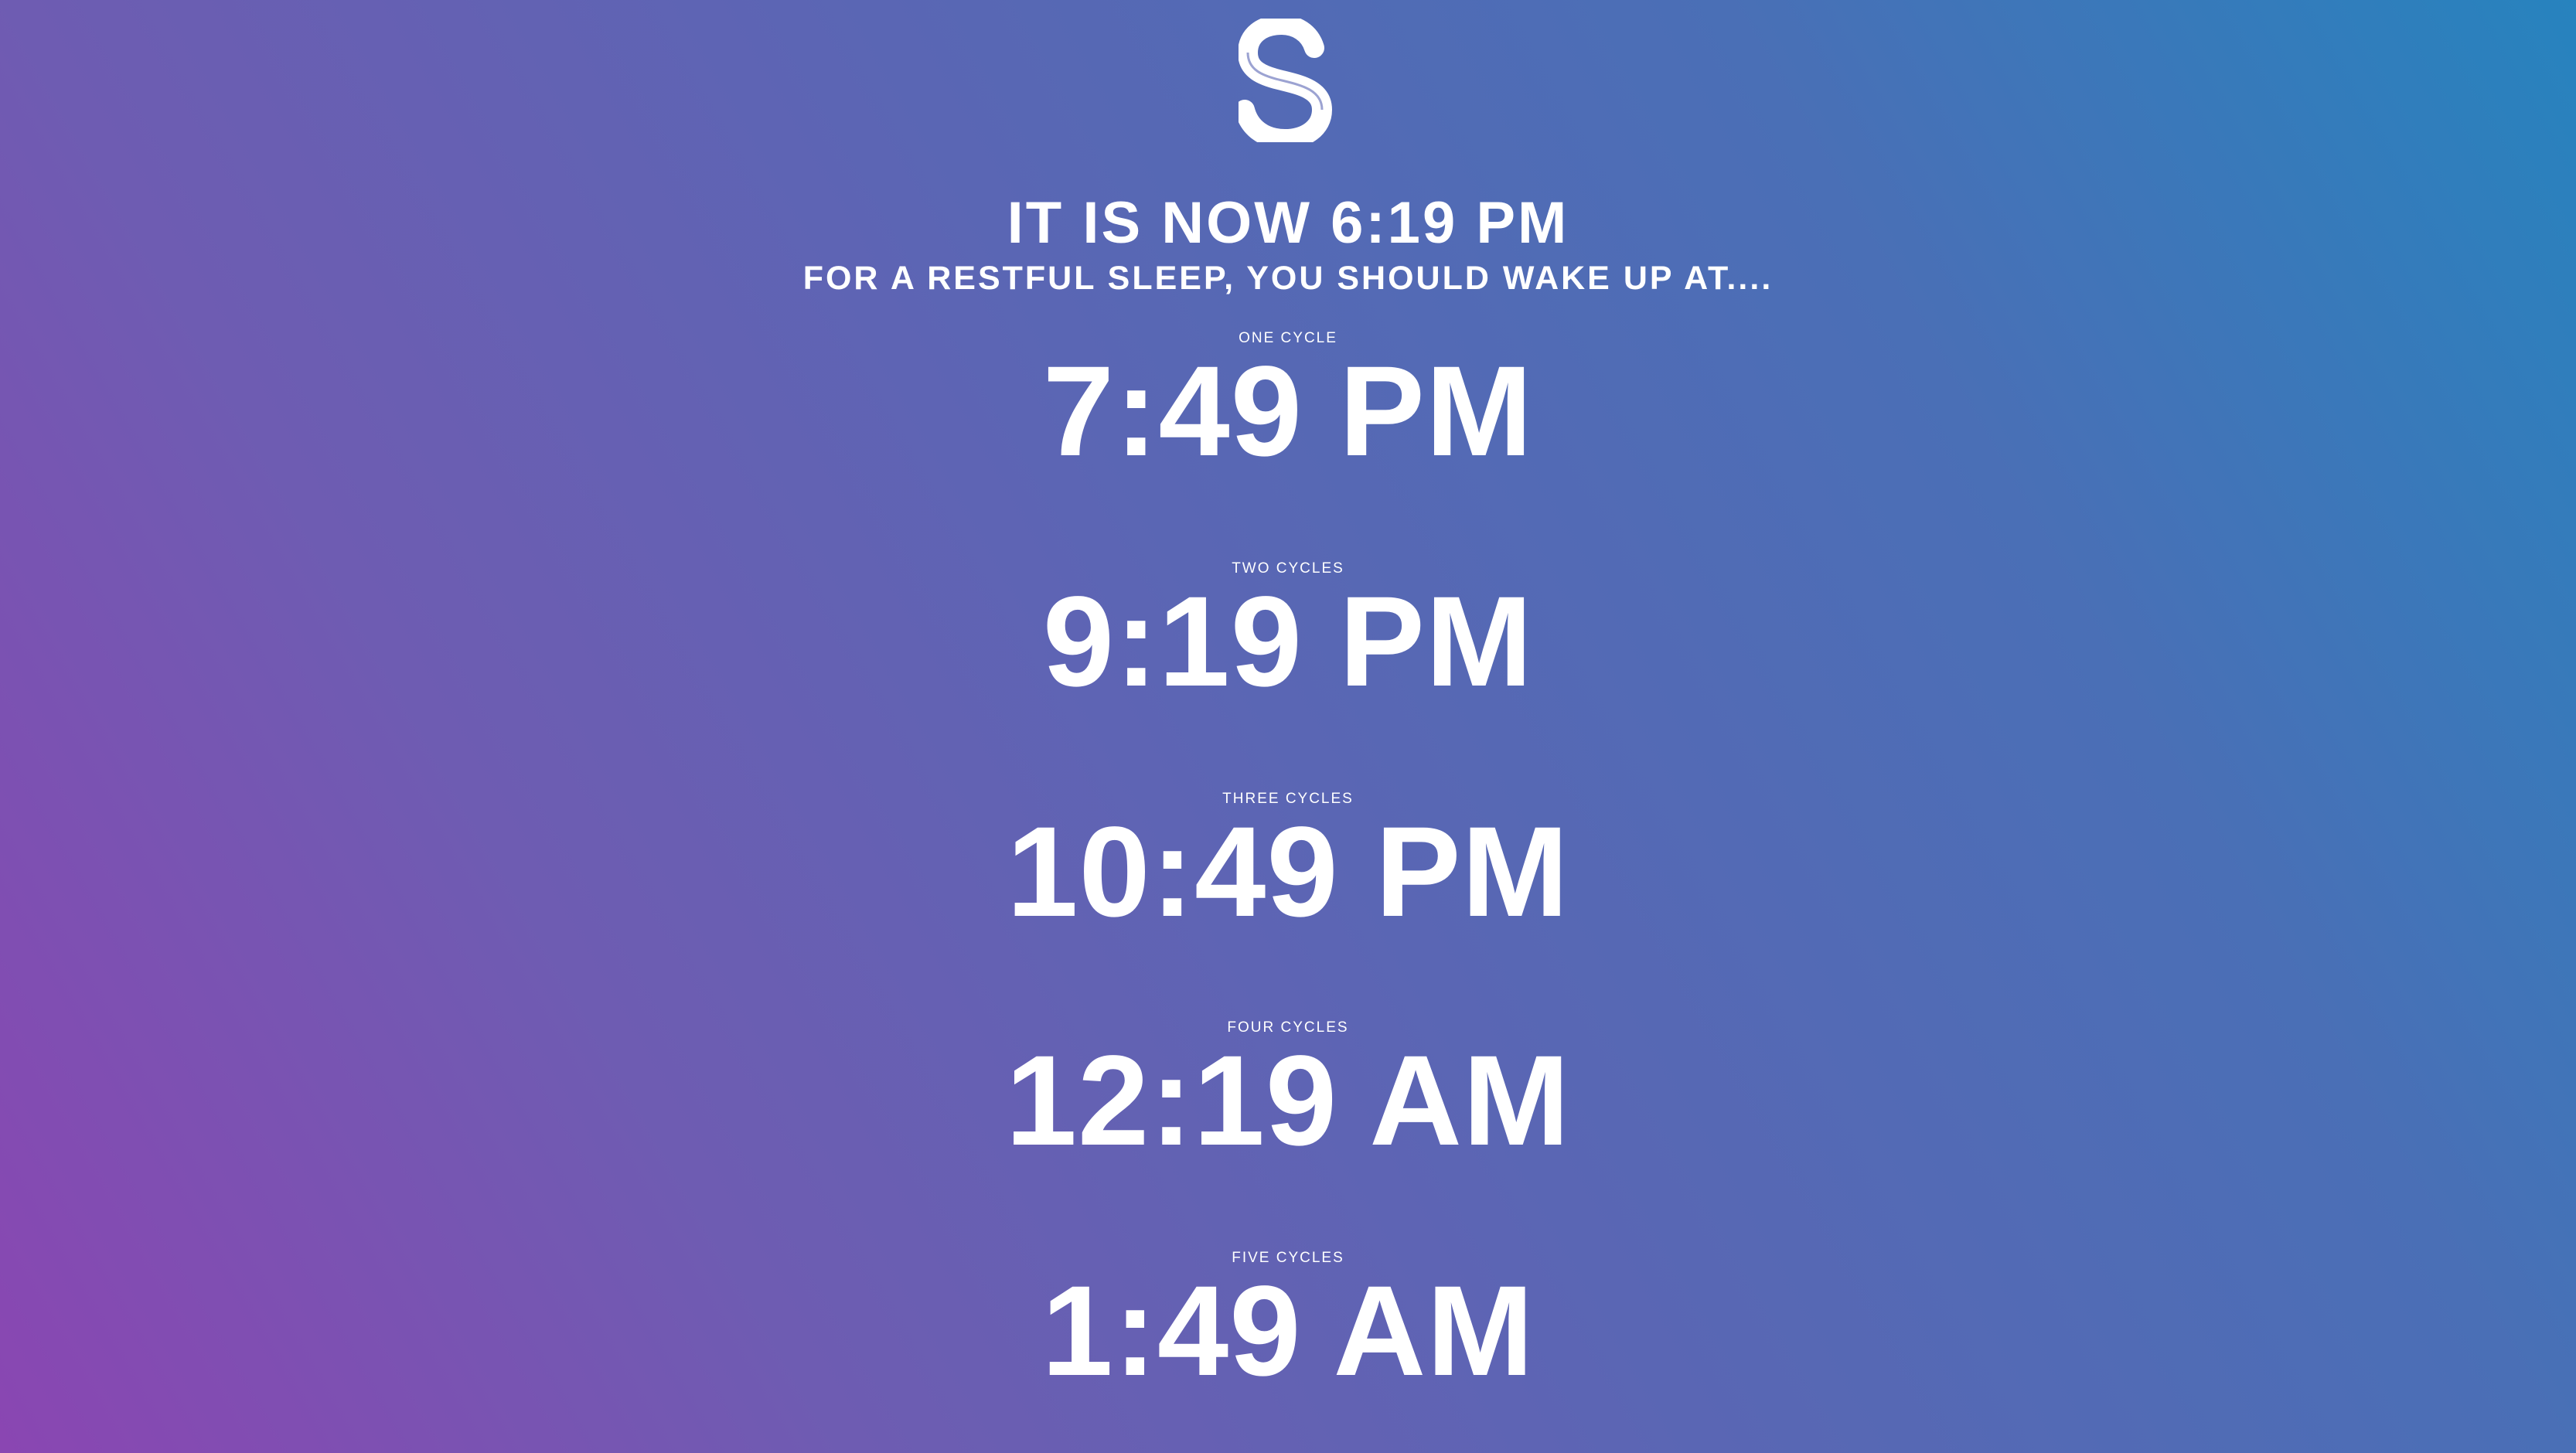 This screenshot has width=2576, height=1453. I want to click on cycle-five: FIVE CYCLES 1:49 AM, so click(1288, 1323).